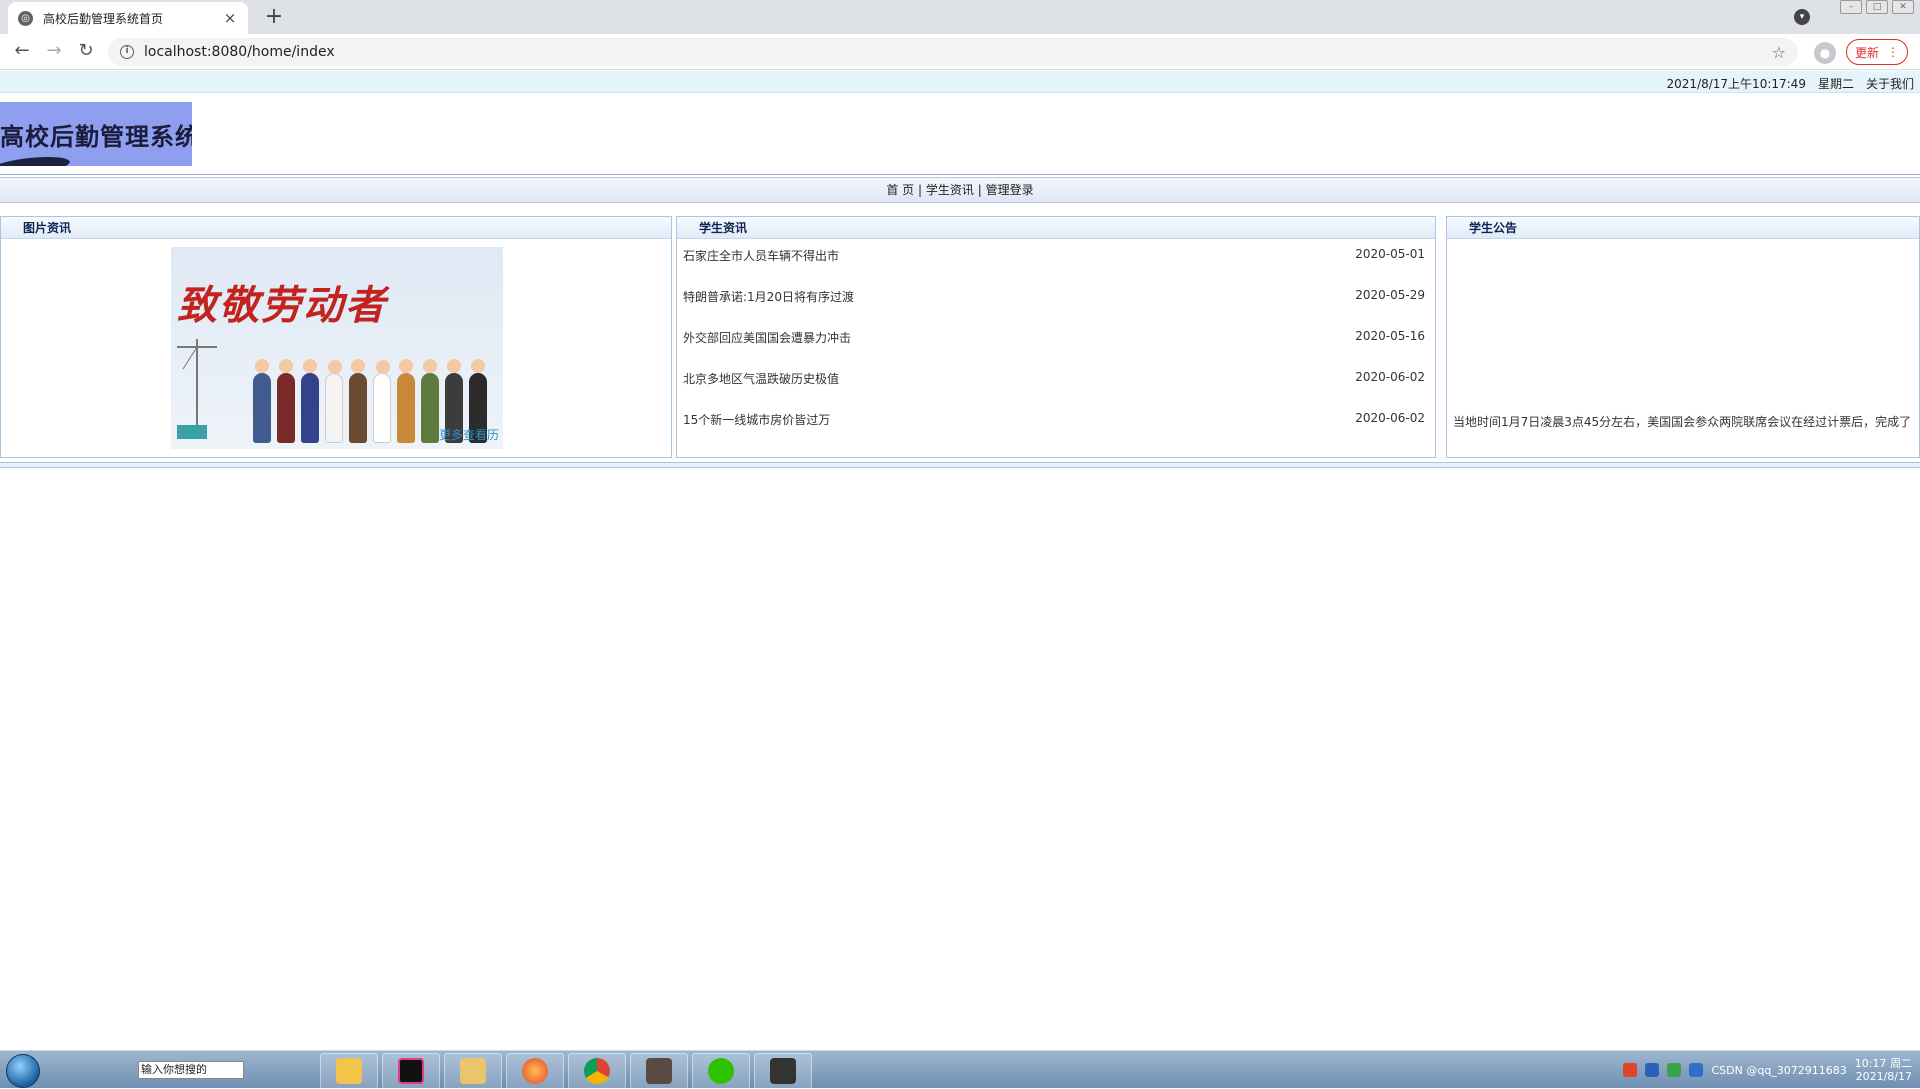 This screenshot has width=1920, height=1089. What do you see at coordinates (1056, 228) in the screenshot?
I see `panel-title: 学生资讯` at bounding box center [1056, 228].